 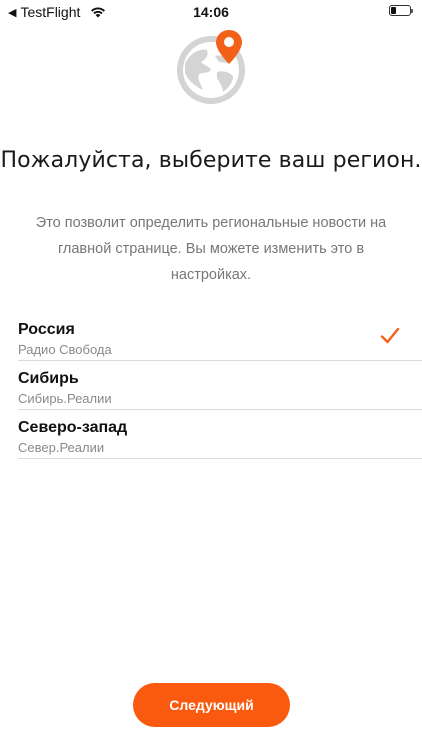 What do you see at coordinates (412, 11) in the screenshot?
I see `battery-nub` at bounding box center [412, 11].